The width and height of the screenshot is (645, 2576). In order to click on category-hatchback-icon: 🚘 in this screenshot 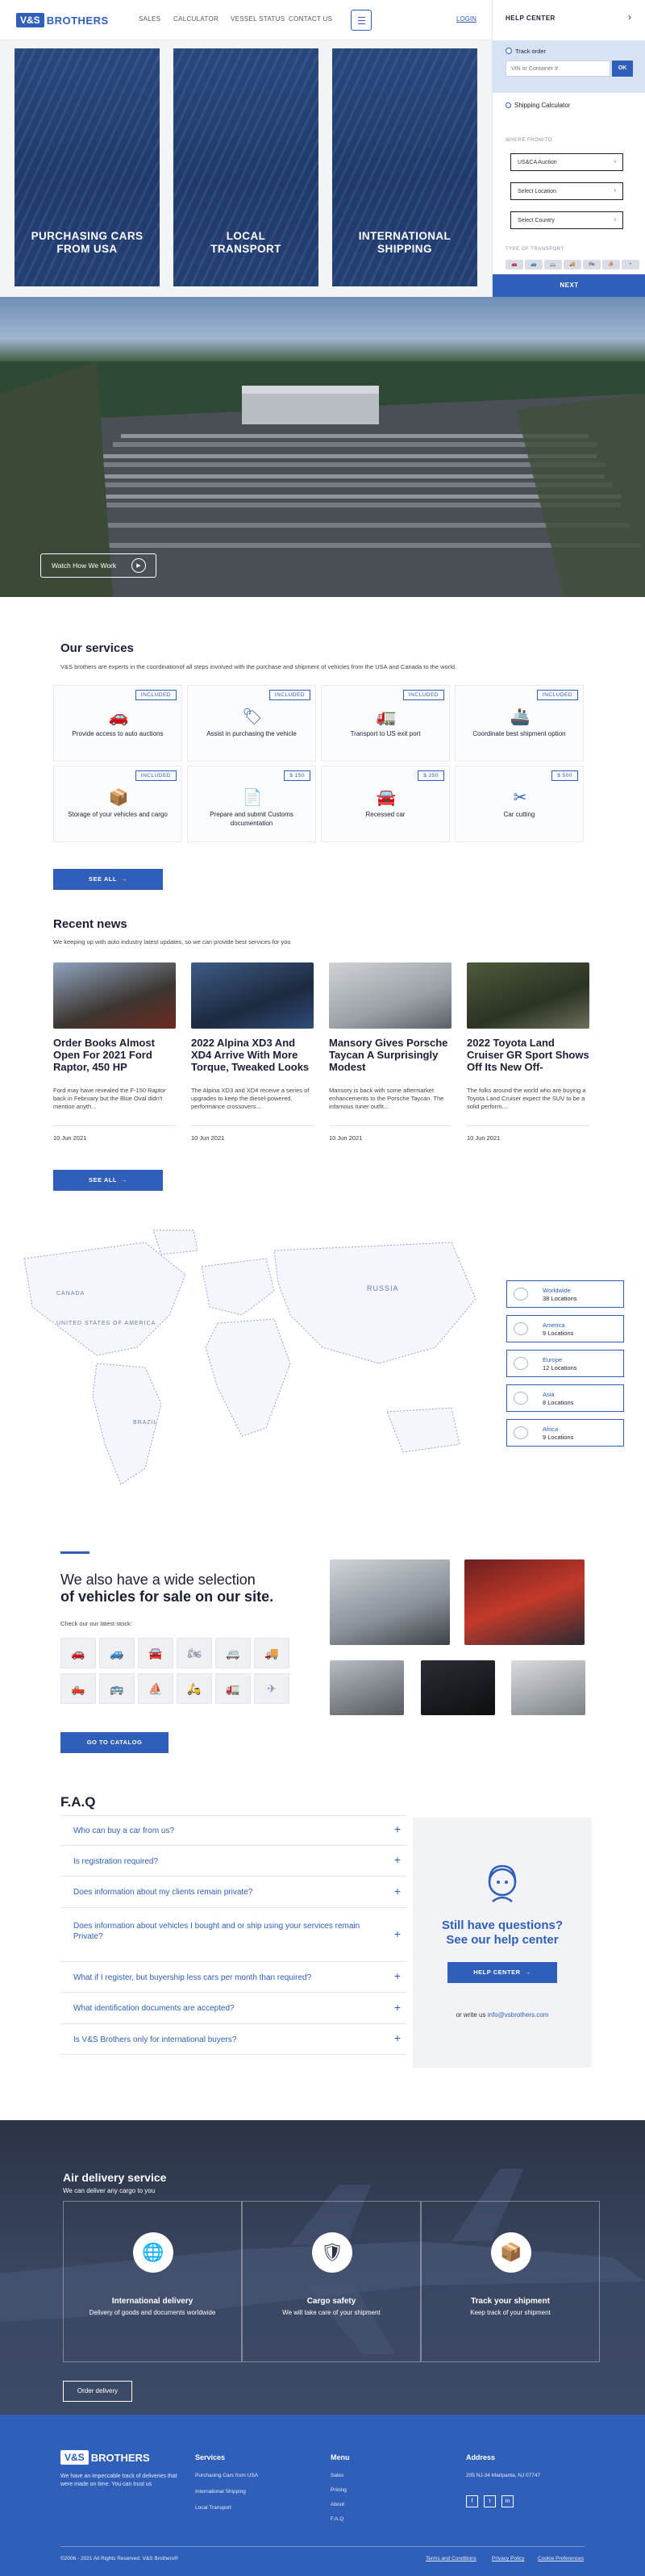, I will do `click(155, 1653)`.